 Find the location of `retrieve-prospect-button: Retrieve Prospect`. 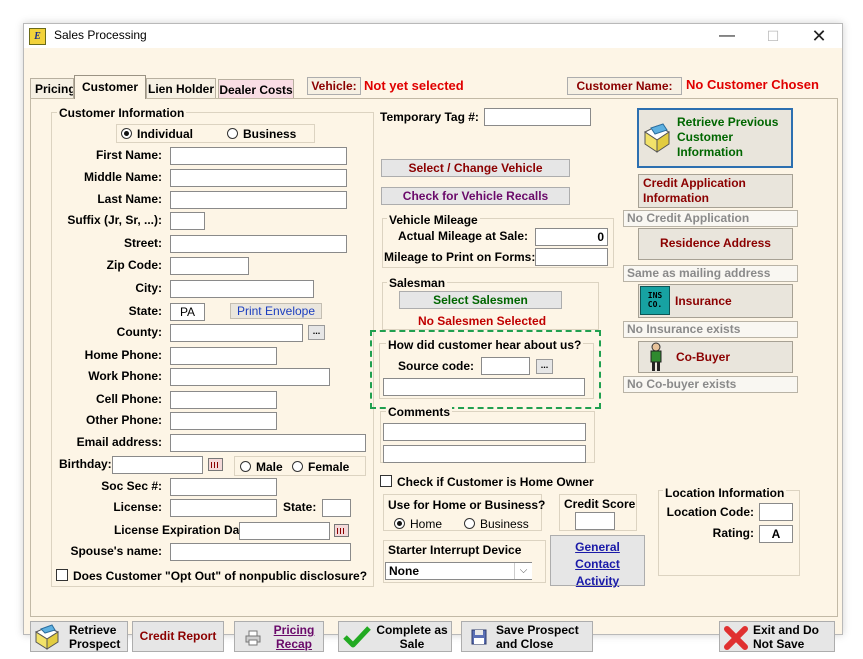

retrieve-prospect-button: Retrieve Prospect is located at coordinates (79, 636).